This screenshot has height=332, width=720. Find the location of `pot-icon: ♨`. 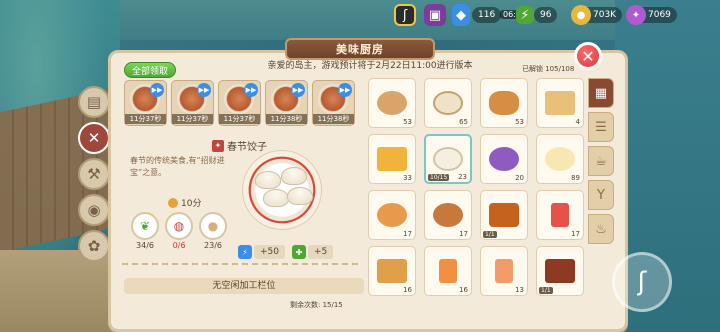

pot-icon: ♨ is located at coordinates (601, 229).